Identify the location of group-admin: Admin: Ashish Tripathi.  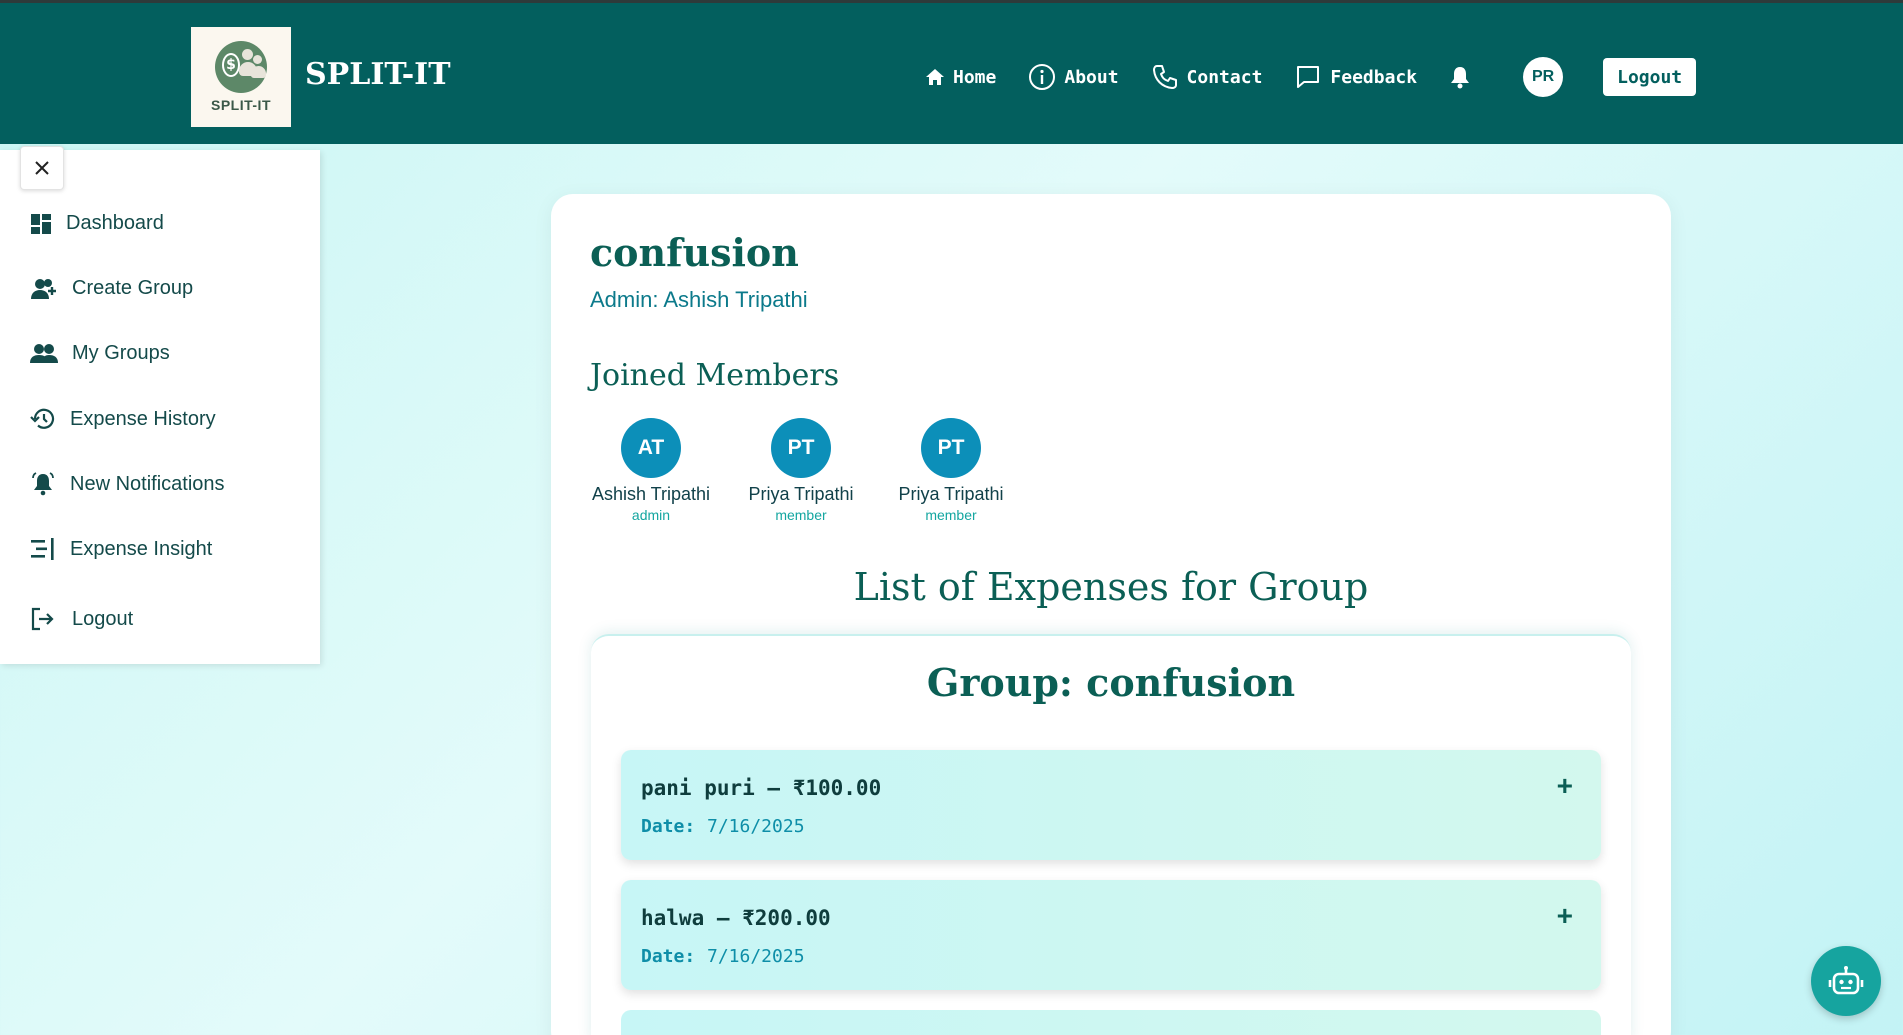
(699, 299).